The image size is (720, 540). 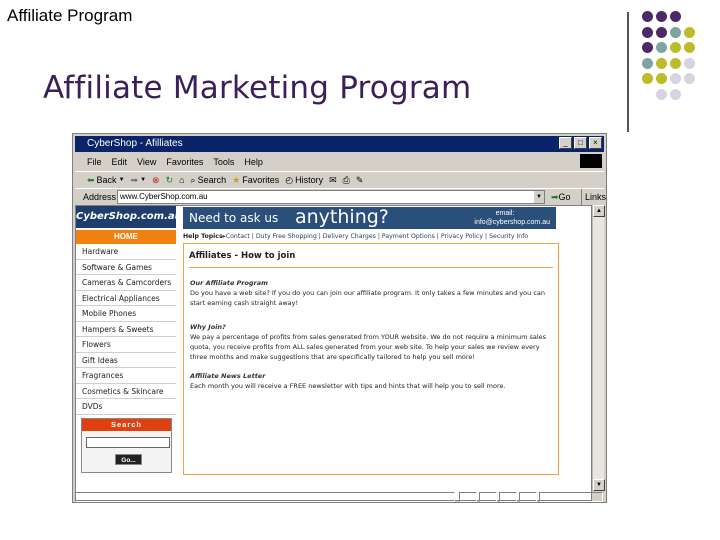 What do you see at coordinates (598, 348) in the screenshot?
I see `vertical-scrollbar: ▲ ▼` at bounding box center [598, 348].